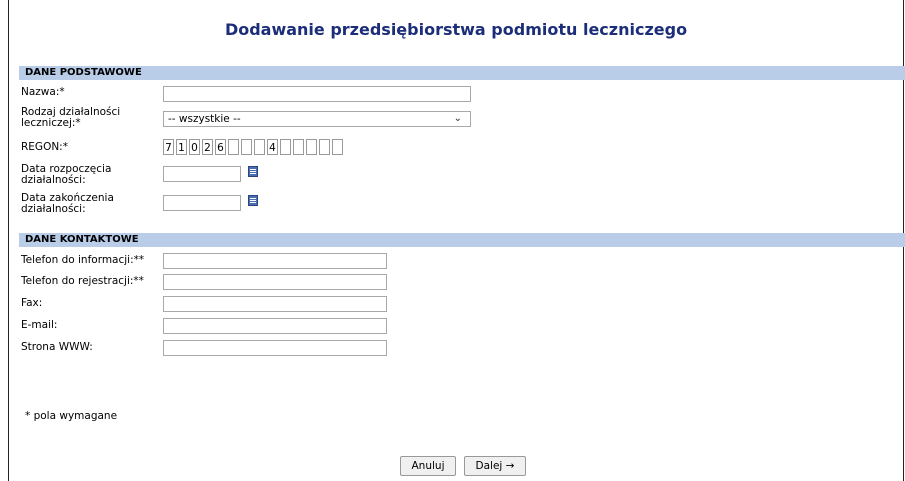  What do you see at coordinates (457, 118) in the screenshot?
I see `chevron-down-icon: ⌄` at bounding box center [457, 118].